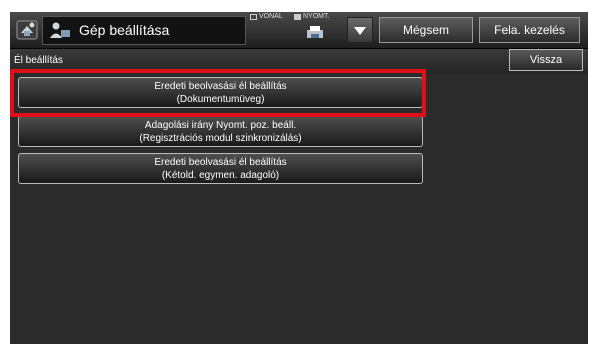 This screenshot has width=598, height=356. Describe the element at coordinates (299, 61) in the screenshot. I see `sub-header-bar: Él beállítás Vissza` at that location.